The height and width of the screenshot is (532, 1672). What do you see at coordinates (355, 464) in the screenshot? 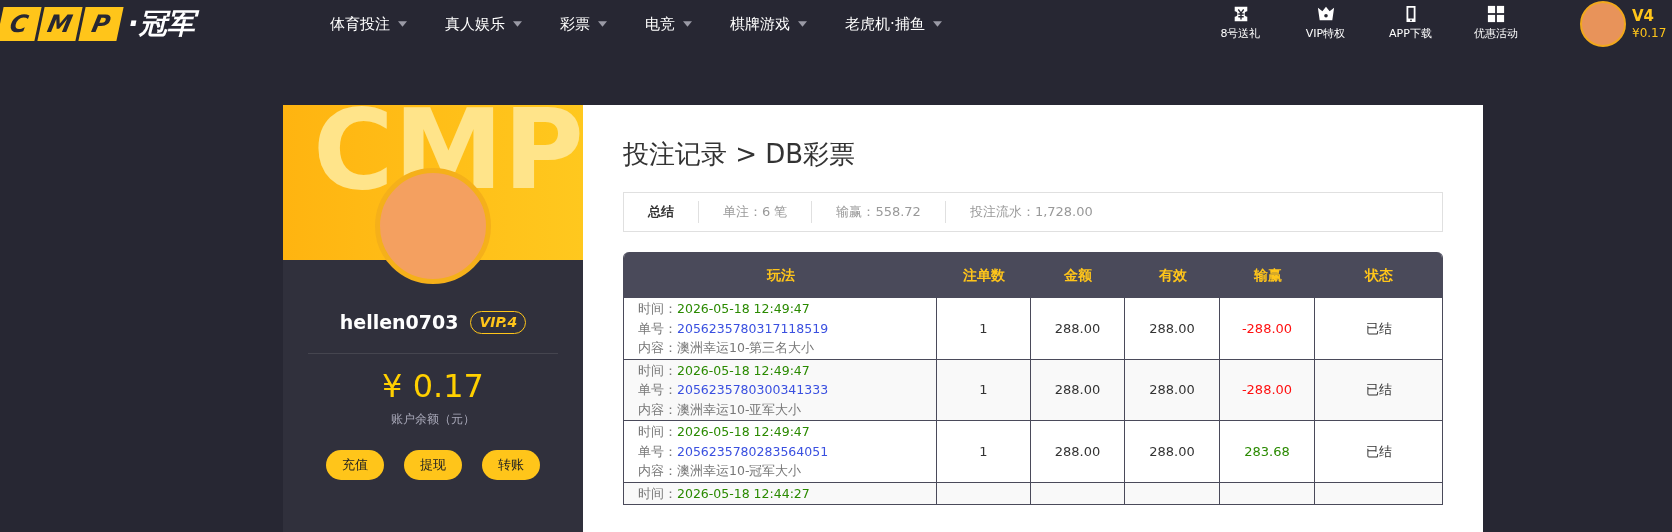
I see `action-button: 充值` at bounding box center [355, 464].